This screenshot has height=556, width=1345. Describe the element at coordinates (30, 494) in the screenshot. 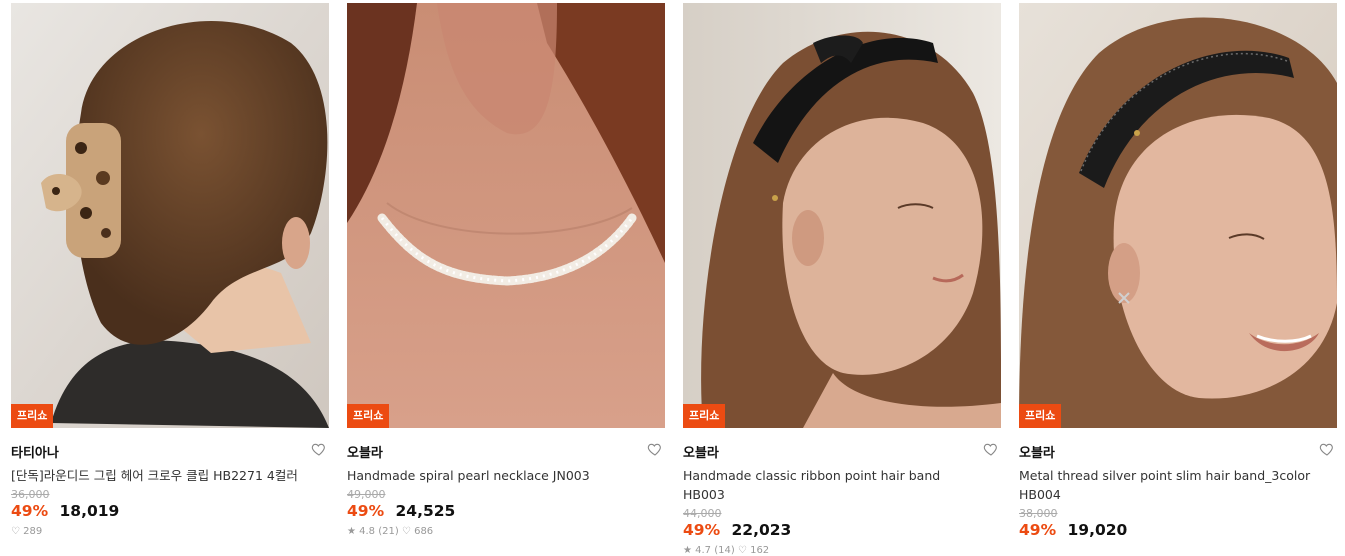

I see `original-price: 36,000` at that location.